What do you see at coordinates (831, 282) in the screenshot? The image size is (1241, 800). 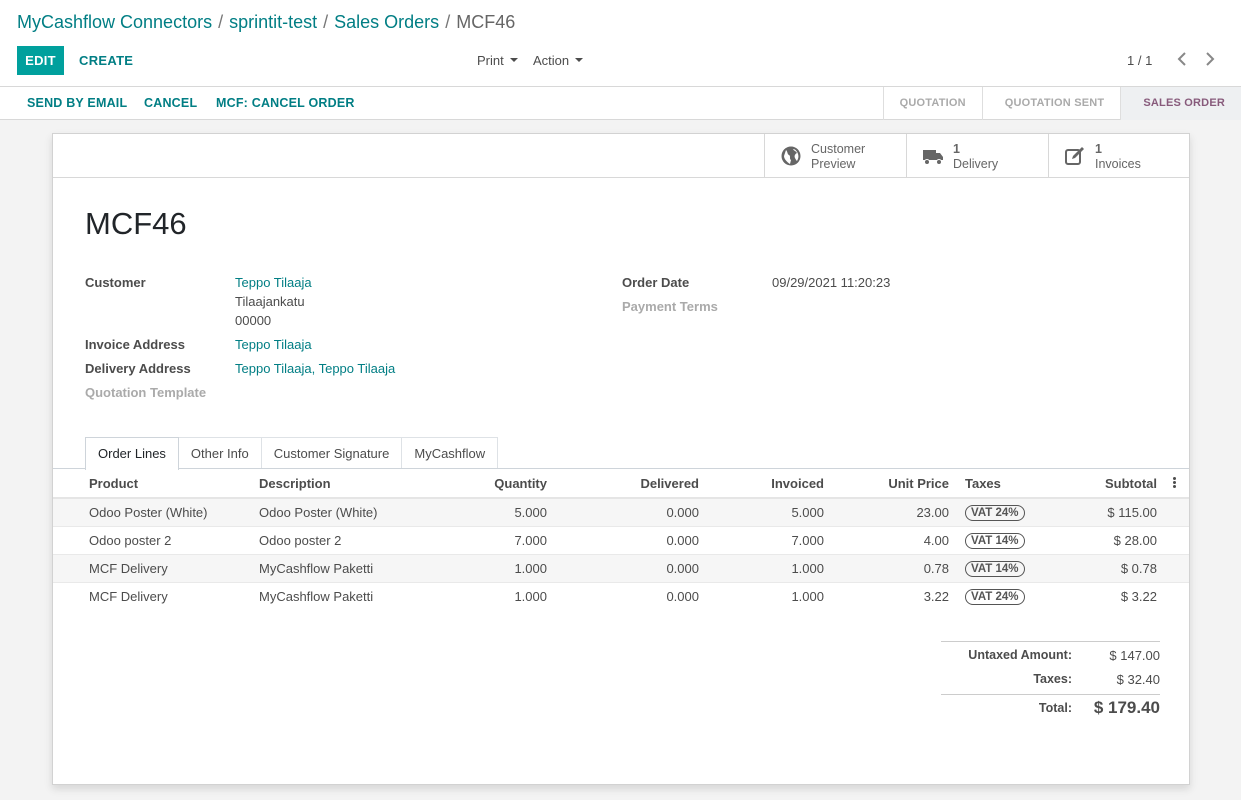 I see `order-date-field: 09/29/2021 11:20:23` at bounding box center [831, 282].